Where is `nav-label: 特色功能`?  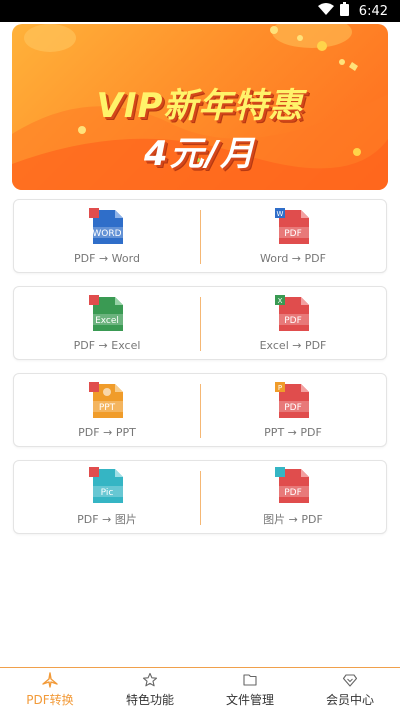
nav-label: 特色功能 is located at coordinates (149, 700).